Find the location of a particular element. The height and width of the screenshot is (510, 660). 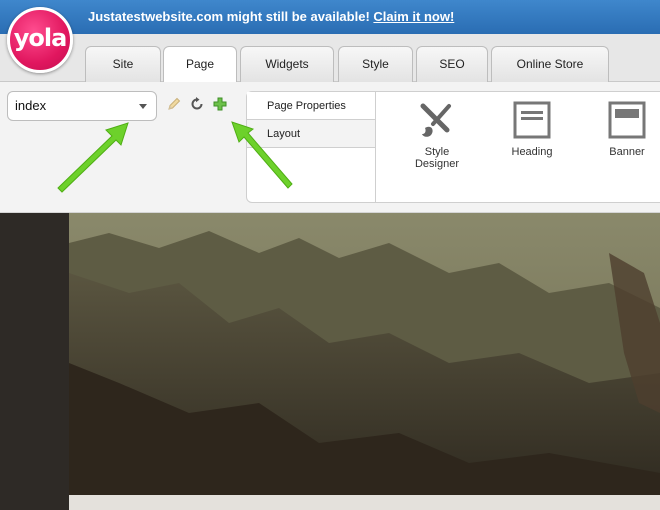

style-designer-label: Style Designer is located at coordinates (437, 158).